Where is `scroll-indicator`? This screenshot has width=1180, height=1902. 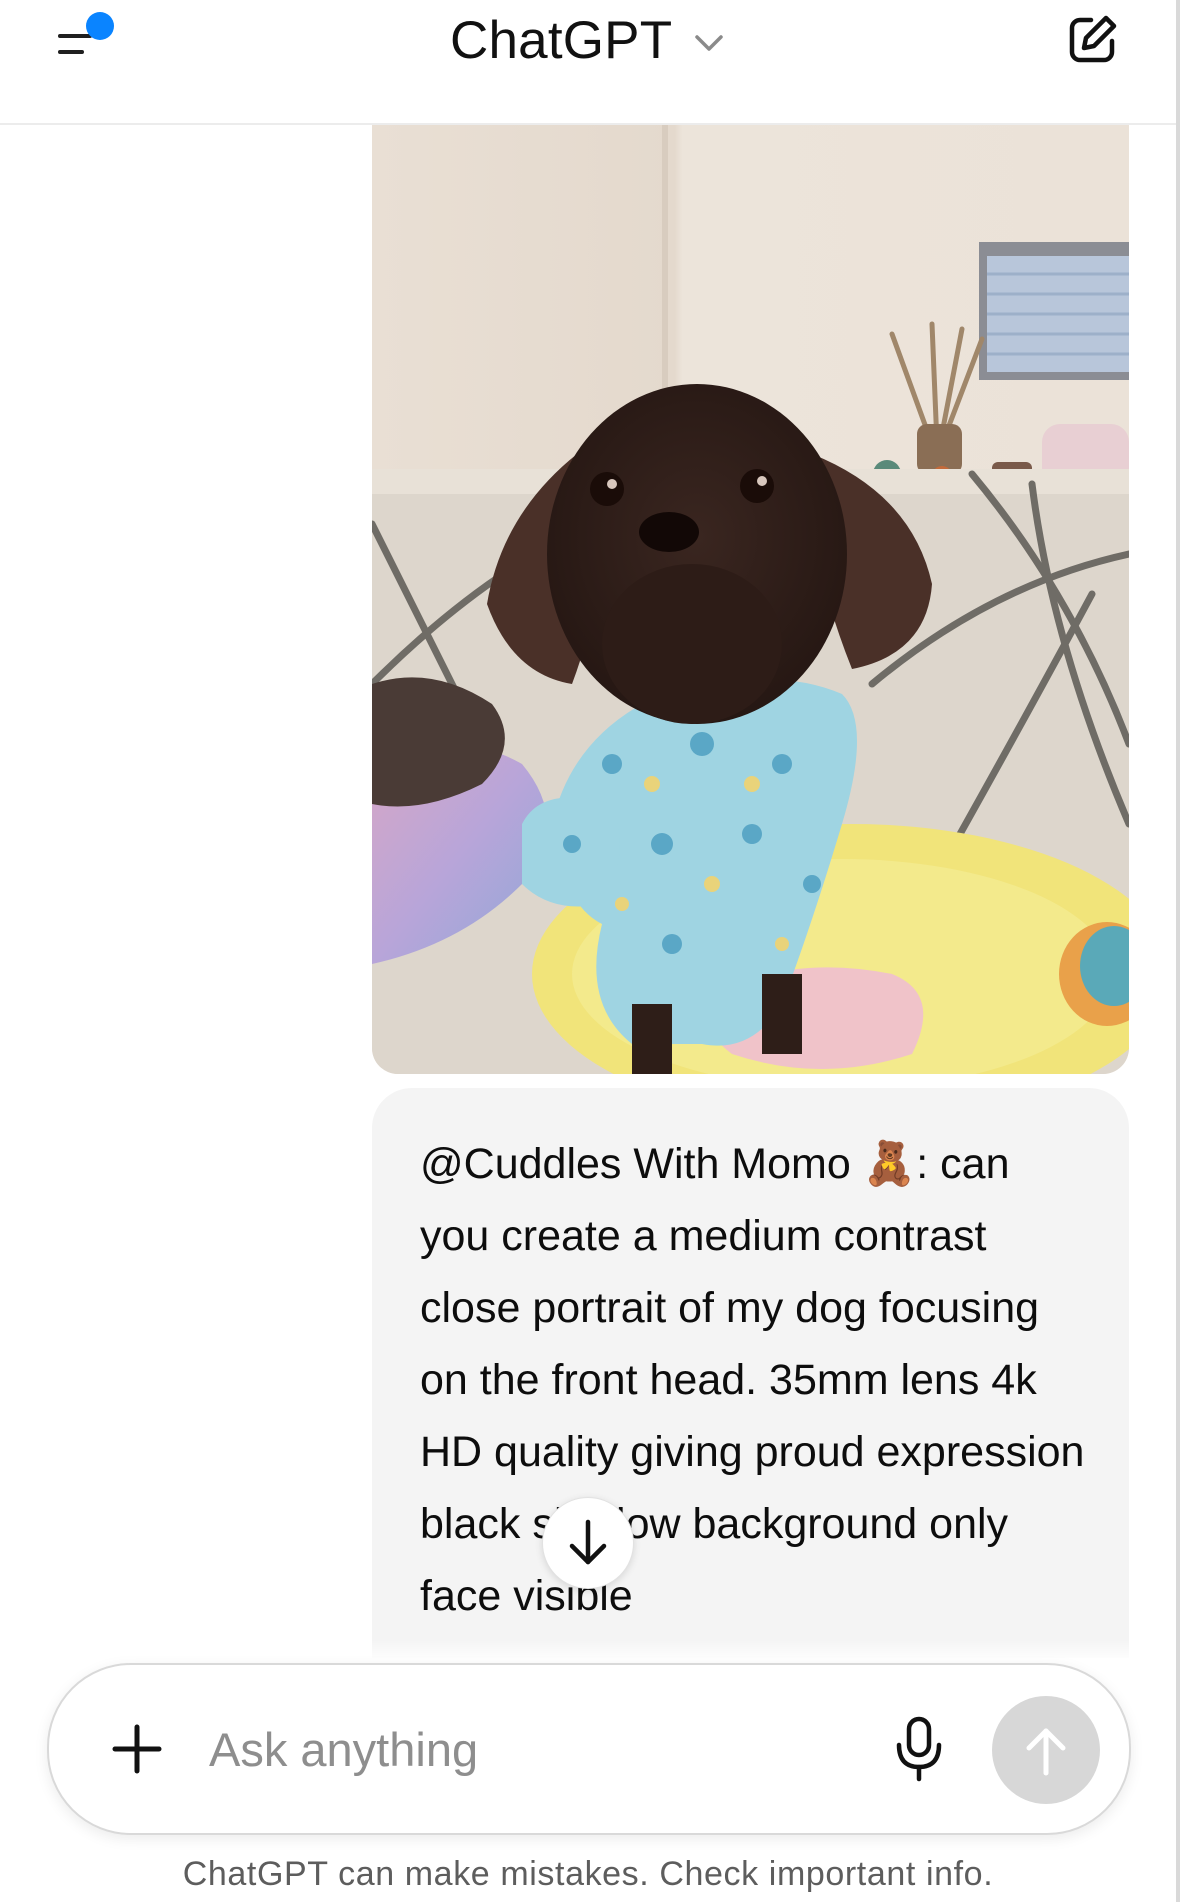
scroll-indicator is located at coordinates (1178, 951).